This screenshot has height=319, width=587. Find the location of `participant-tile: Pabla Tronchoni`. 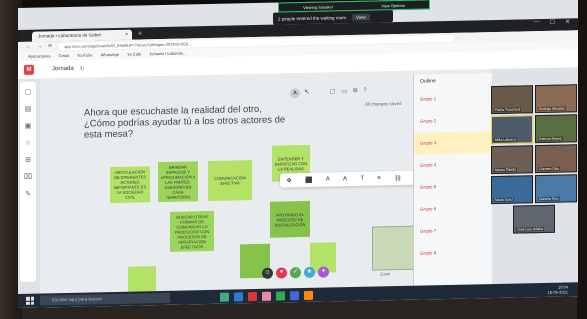

participant-tile: Pabla Tronchoni is located at coordinates (512, 100).